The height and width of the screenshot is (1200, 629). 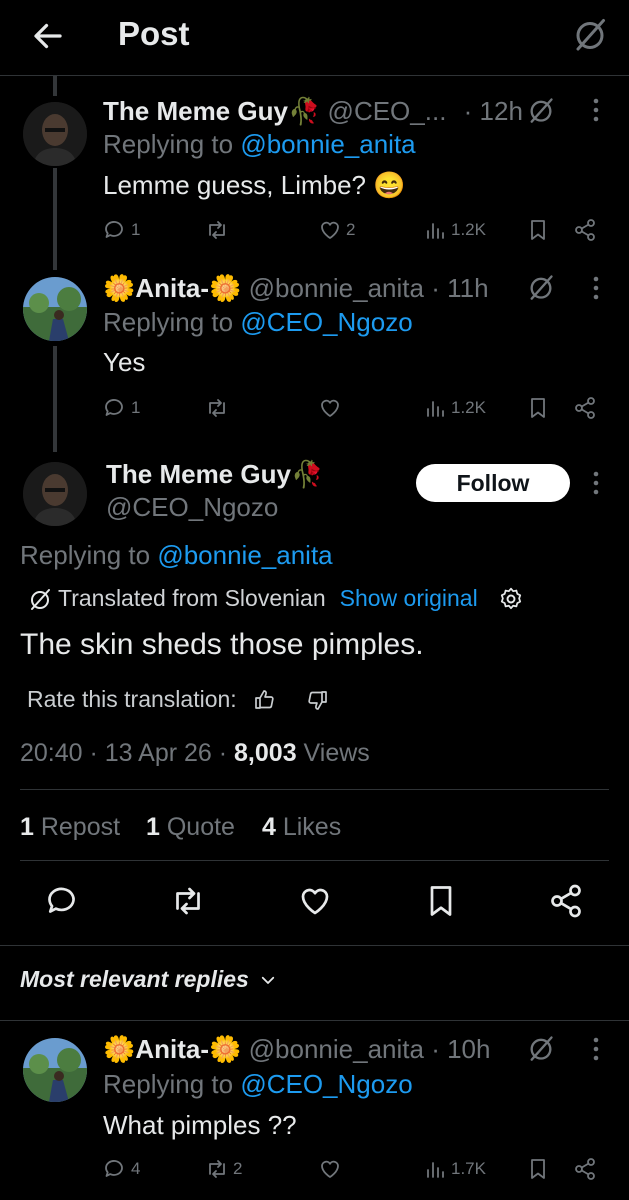 I want to click on replies-sort-dropdown: Most relevant replies, so click(x=148, y=979).